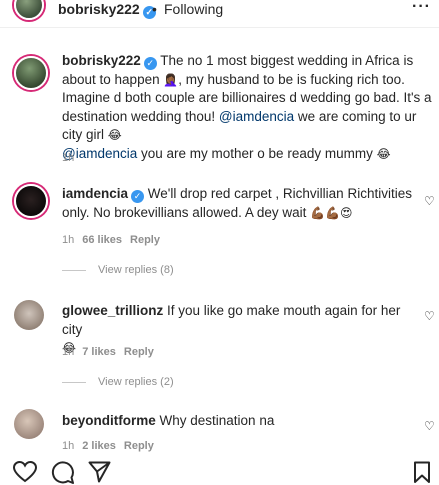 The image size is (439, 485). Describe the element at coordinates (136, 382) in the screenshot. I see `view-replies-label: View replies (2)` at that location.